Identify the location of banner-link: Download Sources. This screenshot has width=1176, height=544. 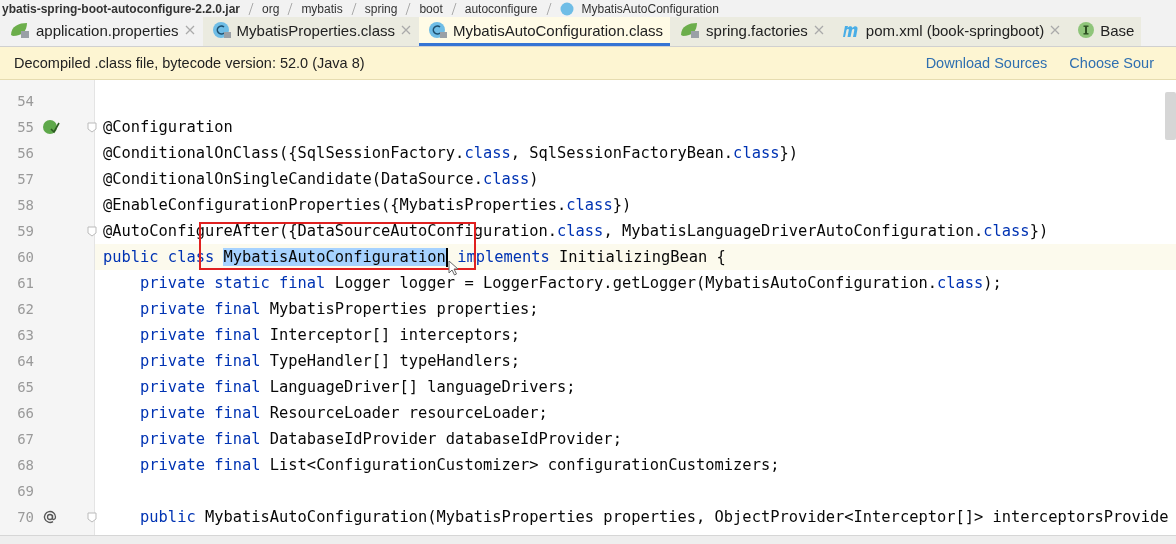
(986, 63).